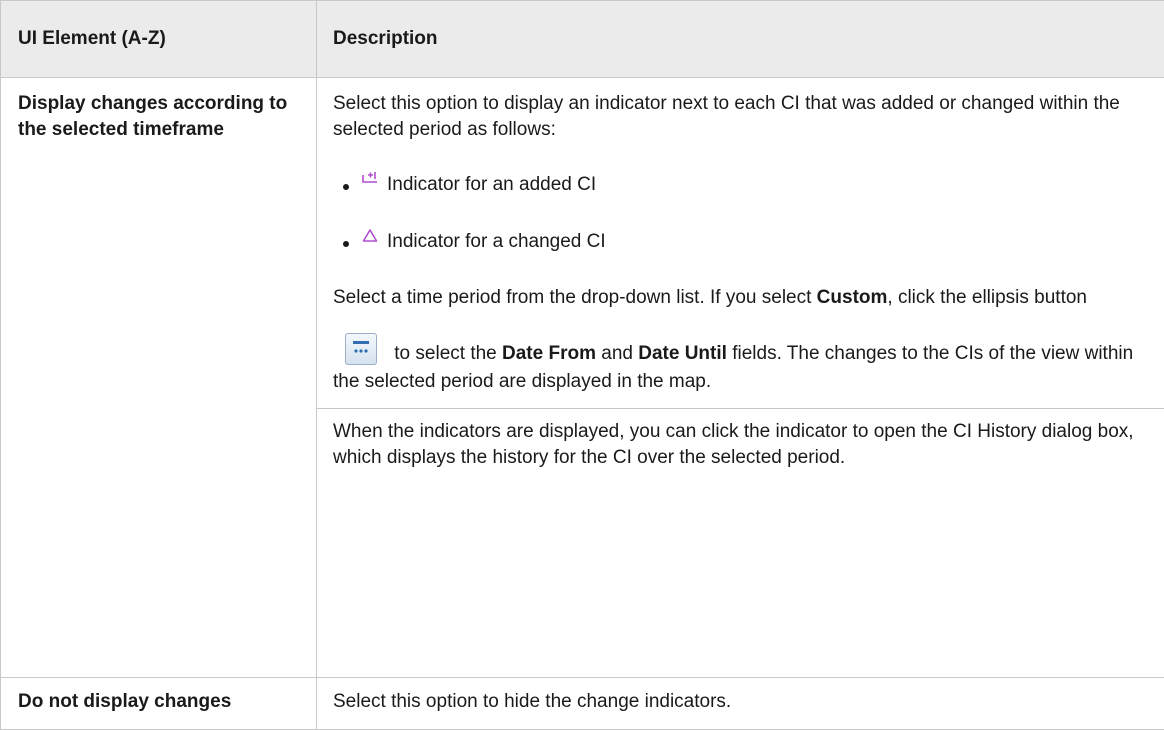 The width and height of the screenshot is (1164, 730). What do you see at coordinates (987, 297) in the screenshot?
I see `text-fragment: , click the ellipsis button` at bounding box center [987, 297].